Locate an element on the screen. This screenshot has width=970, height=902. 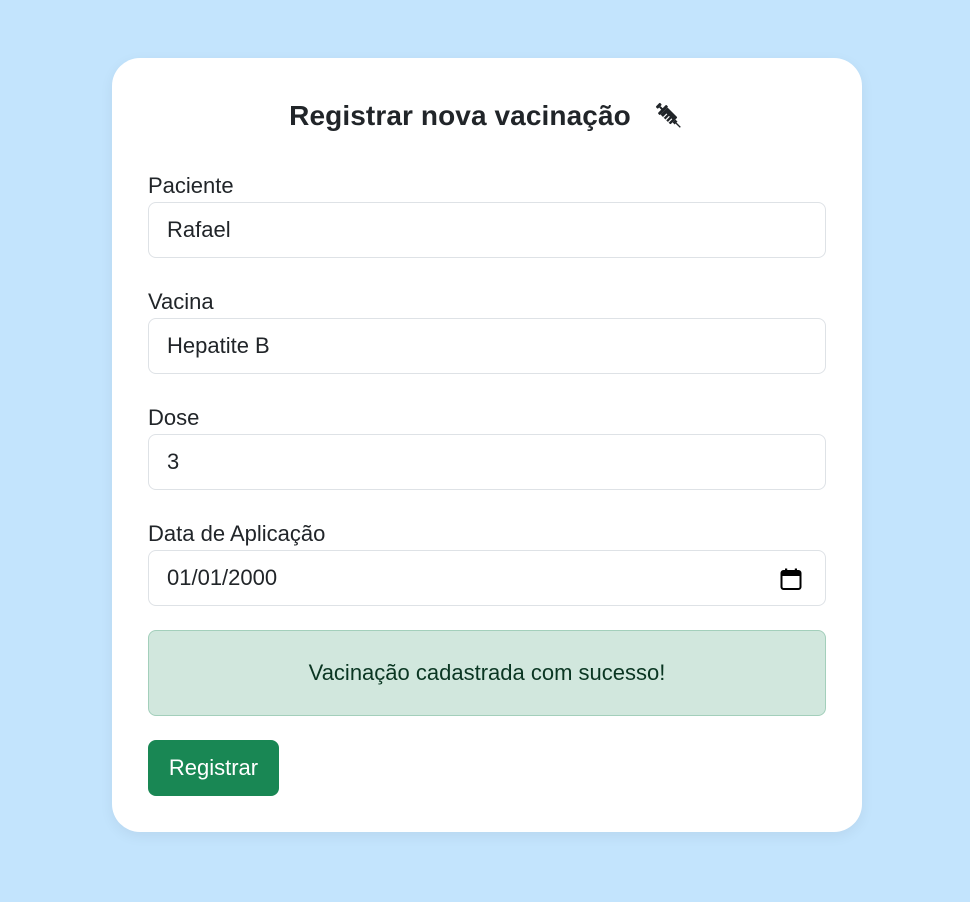
vaccine-label: Vacina is located at coordinates (181, 301).